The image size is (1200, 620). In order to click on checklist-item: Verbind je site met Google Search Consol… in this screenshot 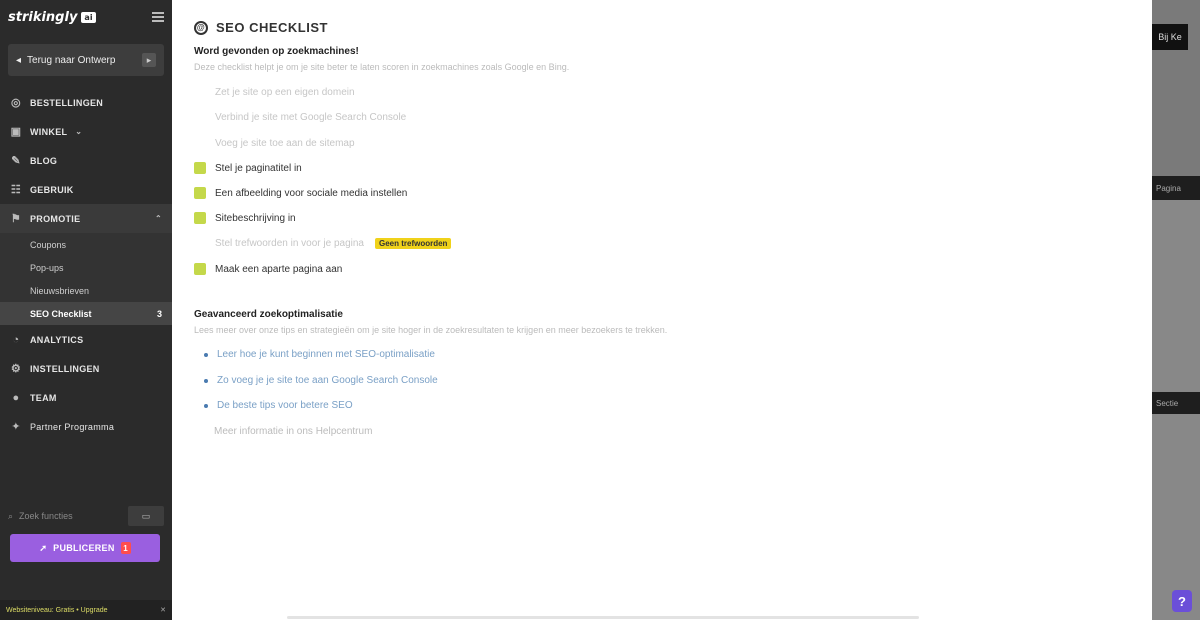, I will do `click(300, 117)`.